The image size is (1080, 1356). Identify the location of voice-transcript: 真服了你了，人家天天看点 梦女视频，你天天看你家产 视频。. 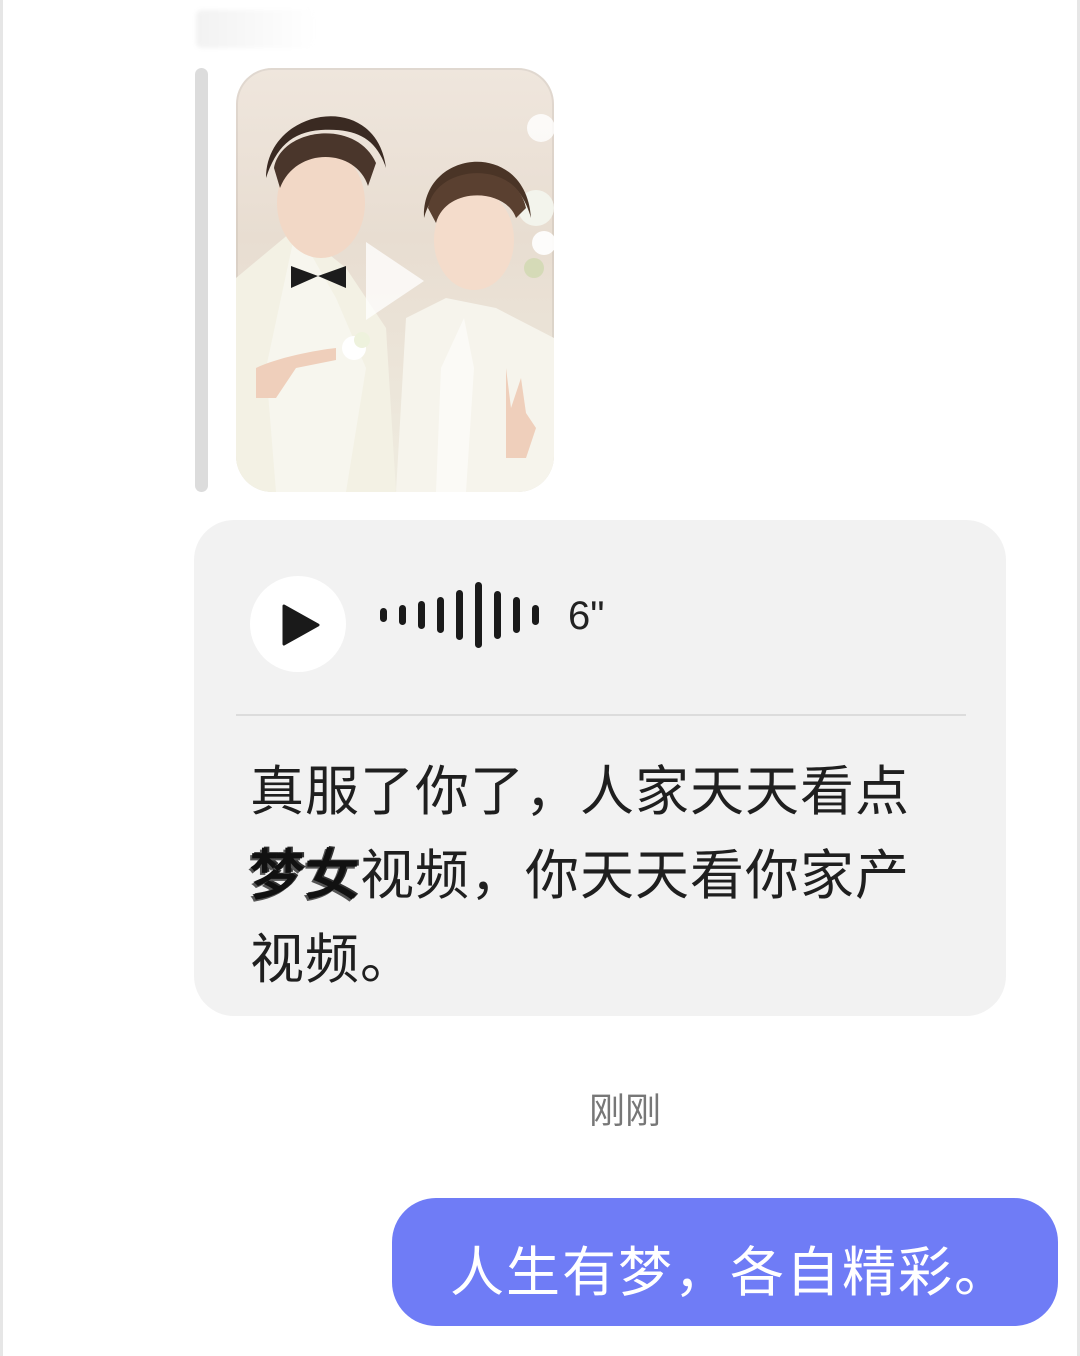
(610, 876).